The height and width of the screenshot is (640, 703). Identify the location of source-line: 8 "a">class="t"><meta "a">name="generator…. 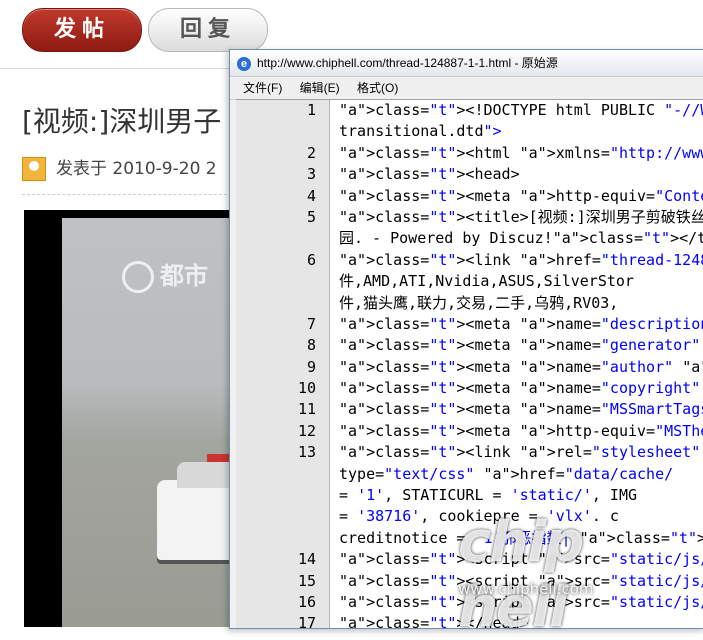
(469, 345).